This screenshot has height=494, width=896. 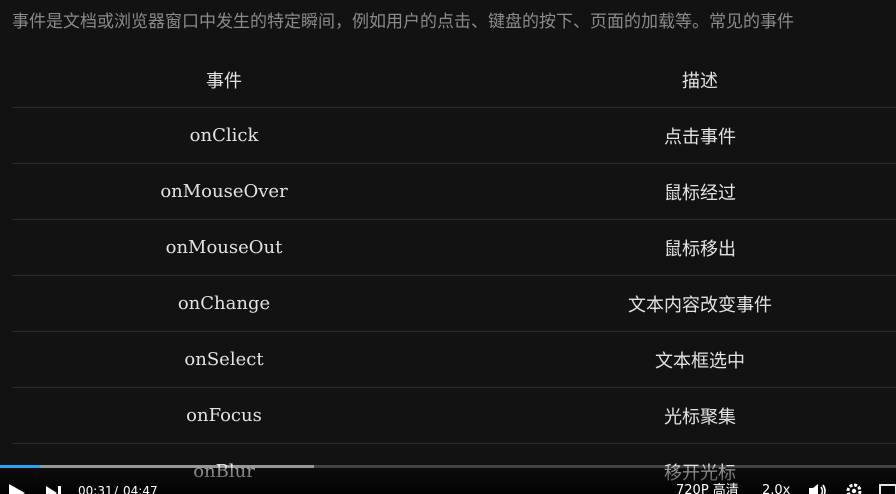 What do you see at coordinates (454, 248) in the screenshot?
I see `table-row: onMouseOut 鼠标移出` at bounding box center [454, 248].